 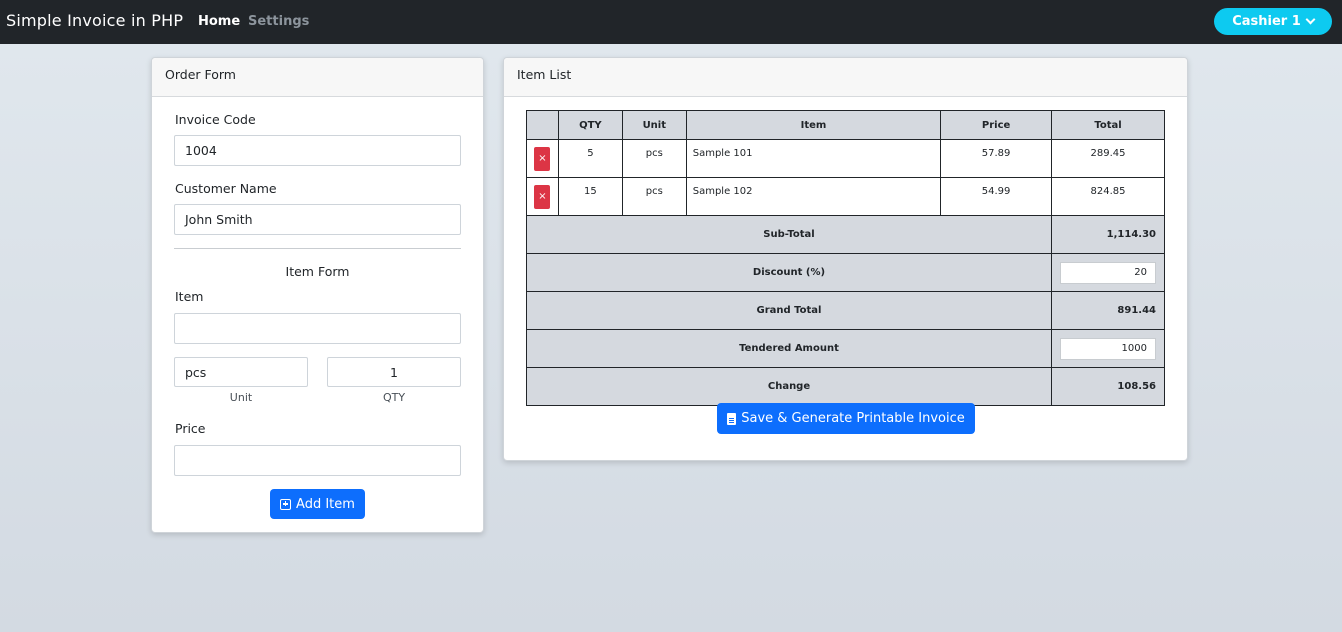 What do you see at coordinates (845, 77) in the screenshot?
I see `item-list-title: Item List` at bounding box center [845, 77].